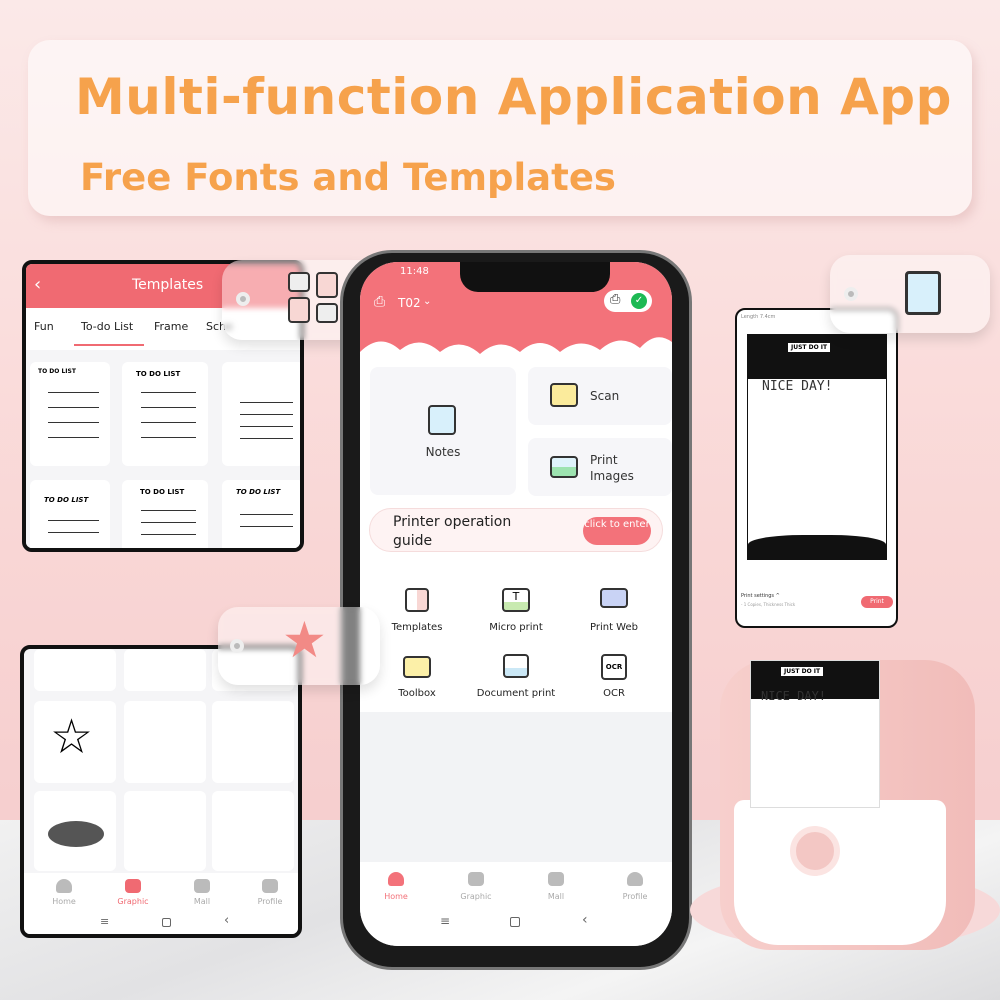 The height and width of the screenshot is (1000, 1000). I want to click on chevron-down-icon: ⌄, so click(427, 301).